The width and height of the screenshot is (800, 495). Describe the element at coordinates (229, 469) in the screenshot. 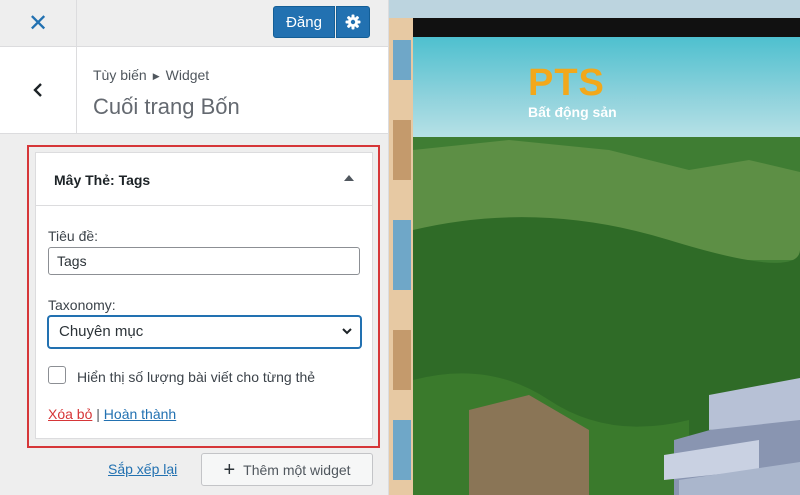

I see `plus-icon: +` at that location.